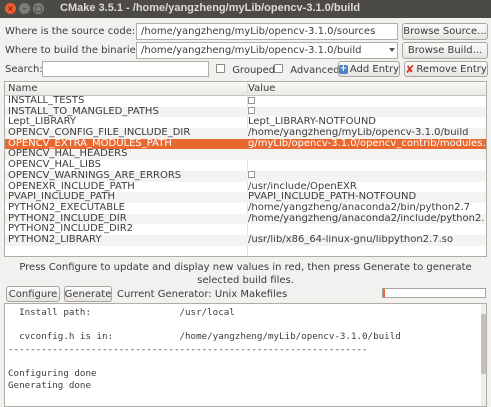  Describe the element at coordinates (33, 294) in the screenshot. I see `configure-button: Configure` at that location.